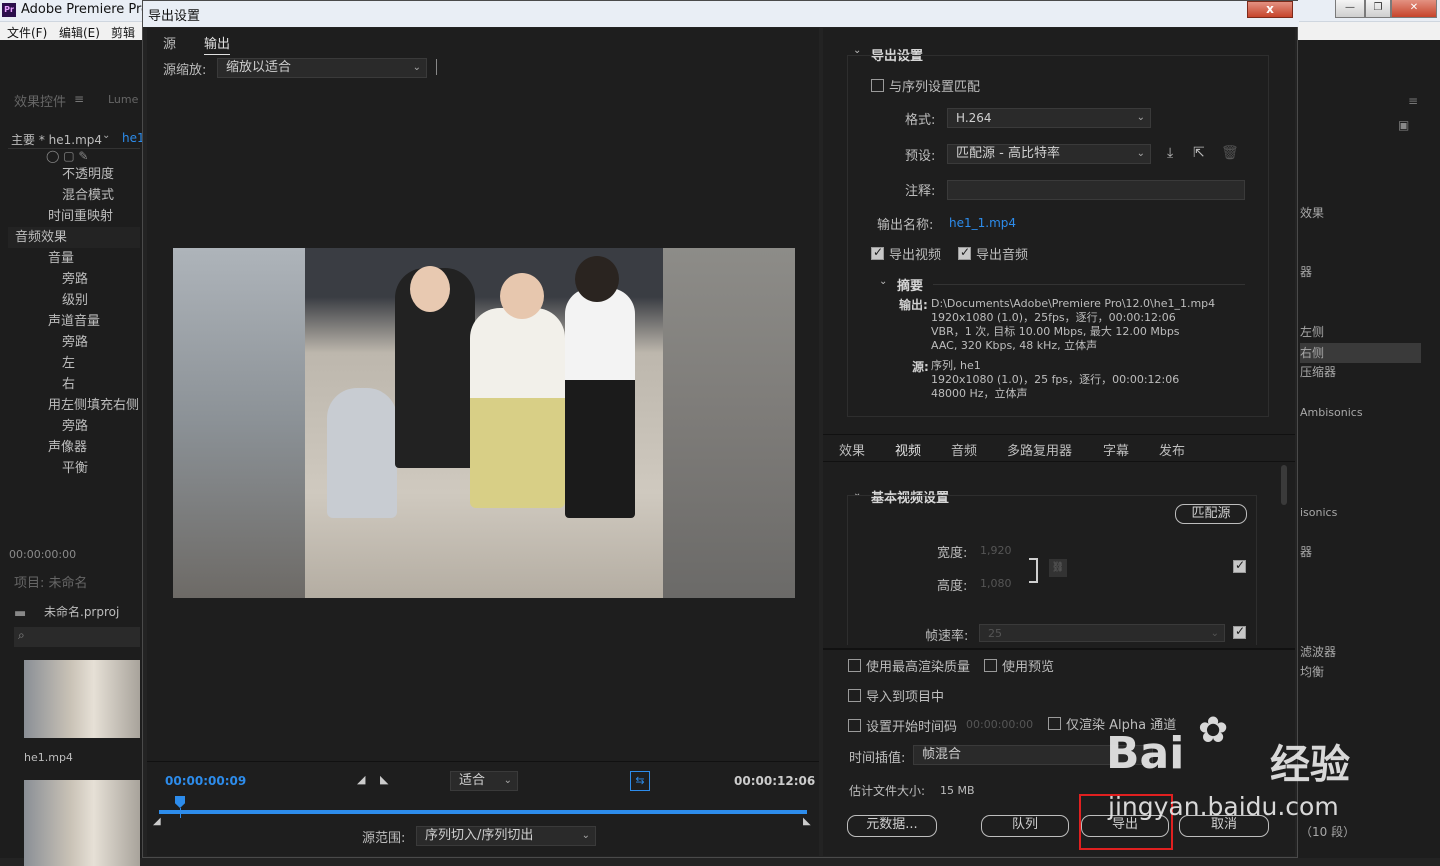  Describe the element at coordinates (27, 32) in the screenshot. I see `menu-file: 文件(F)` at that location.